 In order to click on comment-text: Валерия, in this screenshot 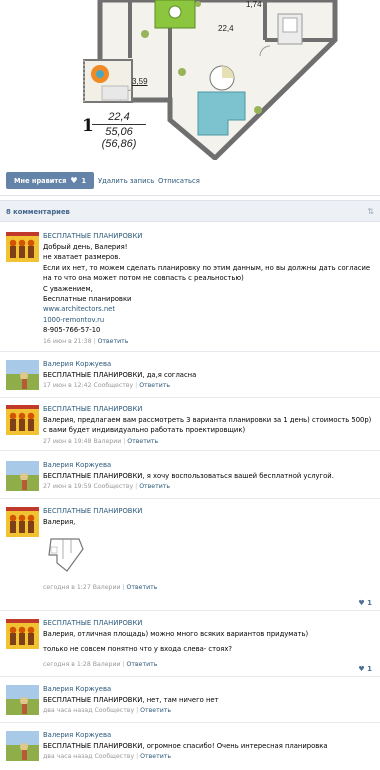, I will do `click(59, 522)`.